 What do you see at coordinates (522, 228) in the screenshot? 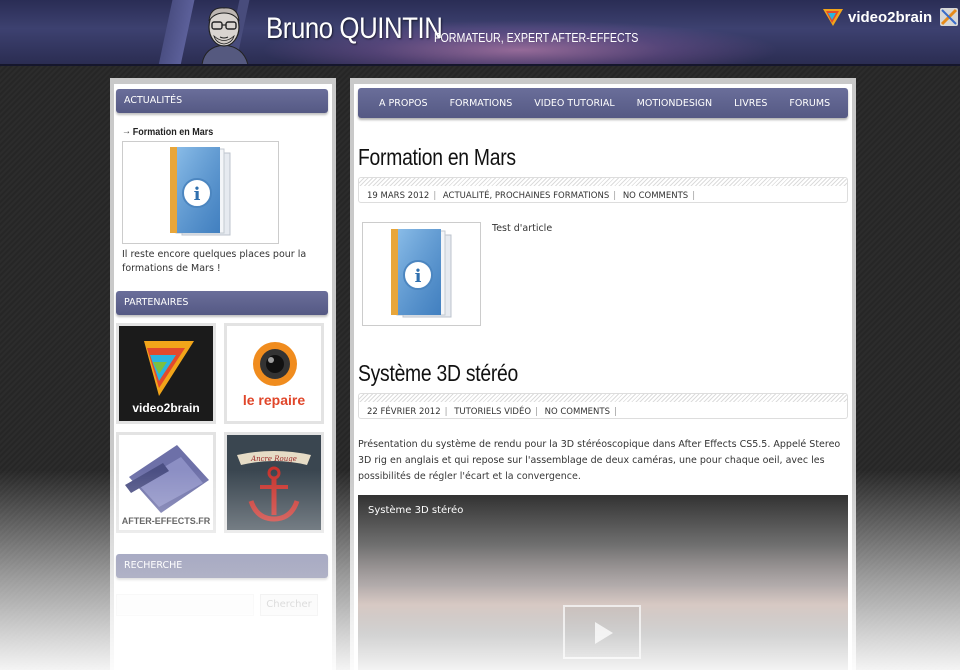
I see `post-excerpt: Test d'article` at bounding box center [522, 228].